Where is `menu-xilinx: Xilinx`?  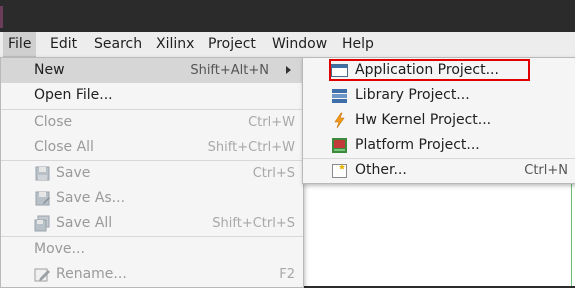 menu-xilinx: Xilinx is located at coordinates (175, 44).